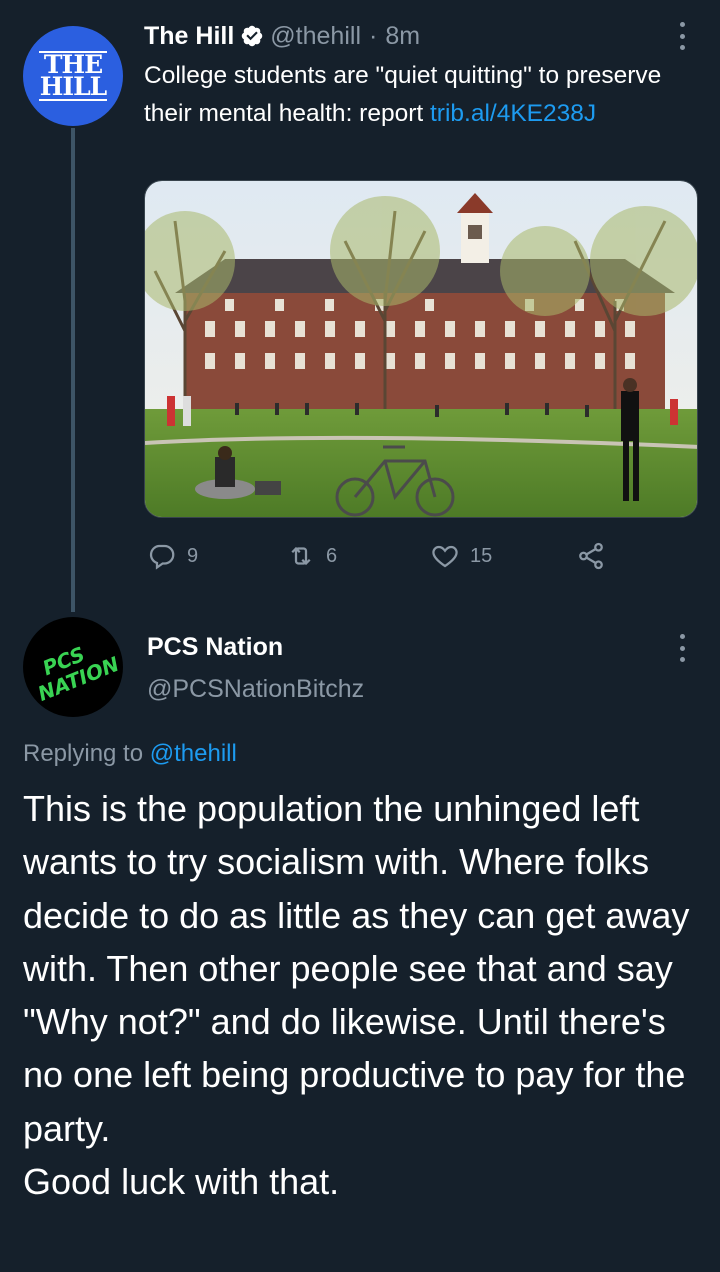 This screenshot has width=720, height=1272. I want to click on tweet-link: trib.al/4KE238J, so click(513, 113).